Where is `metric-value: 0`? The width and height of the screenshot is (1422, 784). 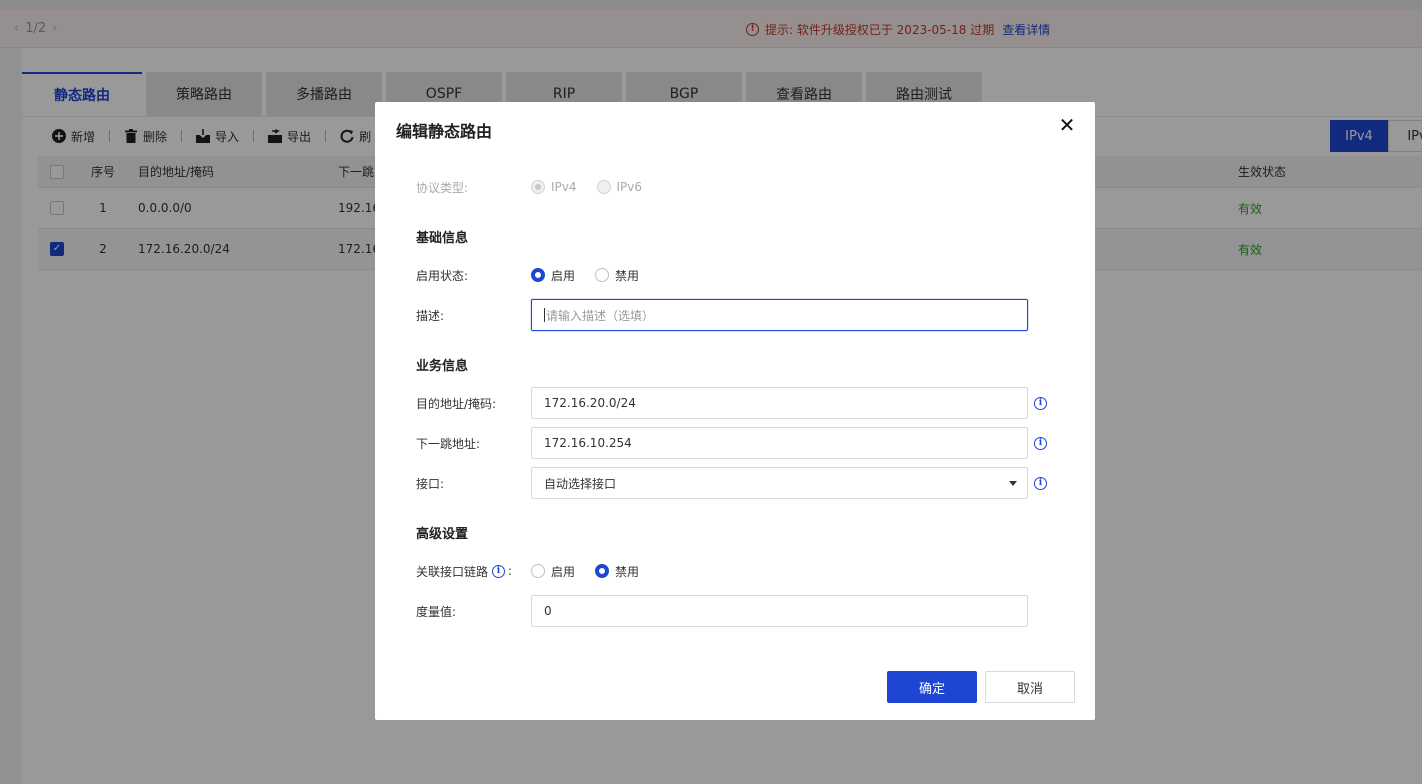
metric-value: 0 is located at coordinates (548, 611).